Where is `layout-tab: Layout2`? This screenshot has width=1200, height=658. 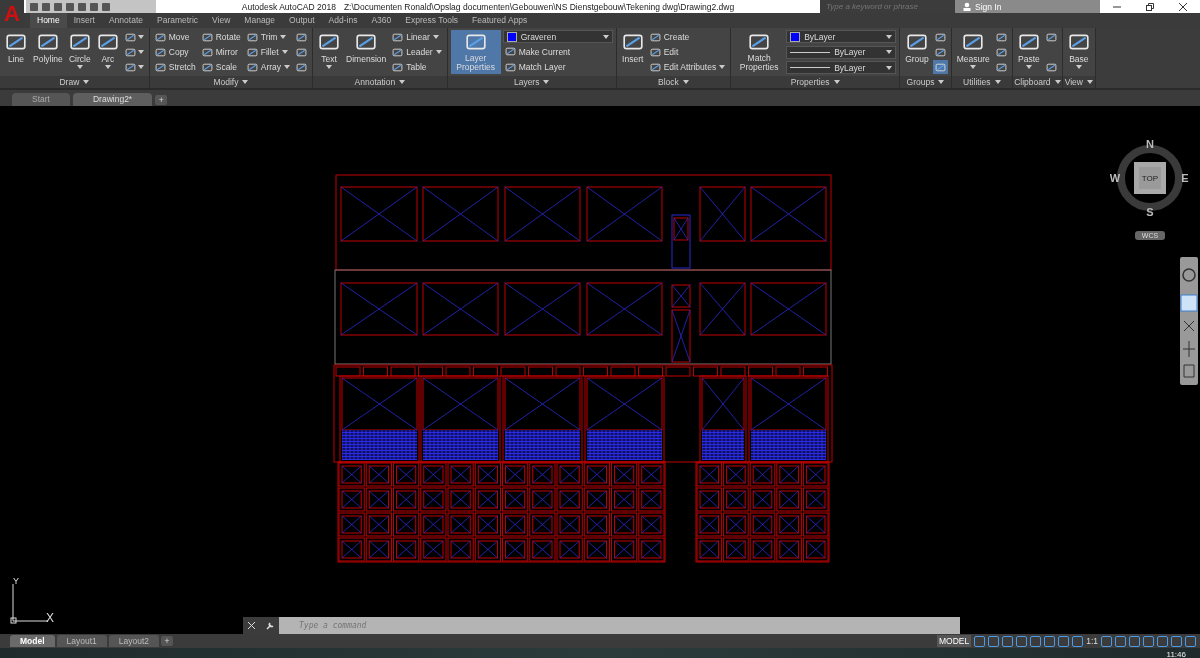 layout-tab: Layout2 is located at coordinates (134, 641).